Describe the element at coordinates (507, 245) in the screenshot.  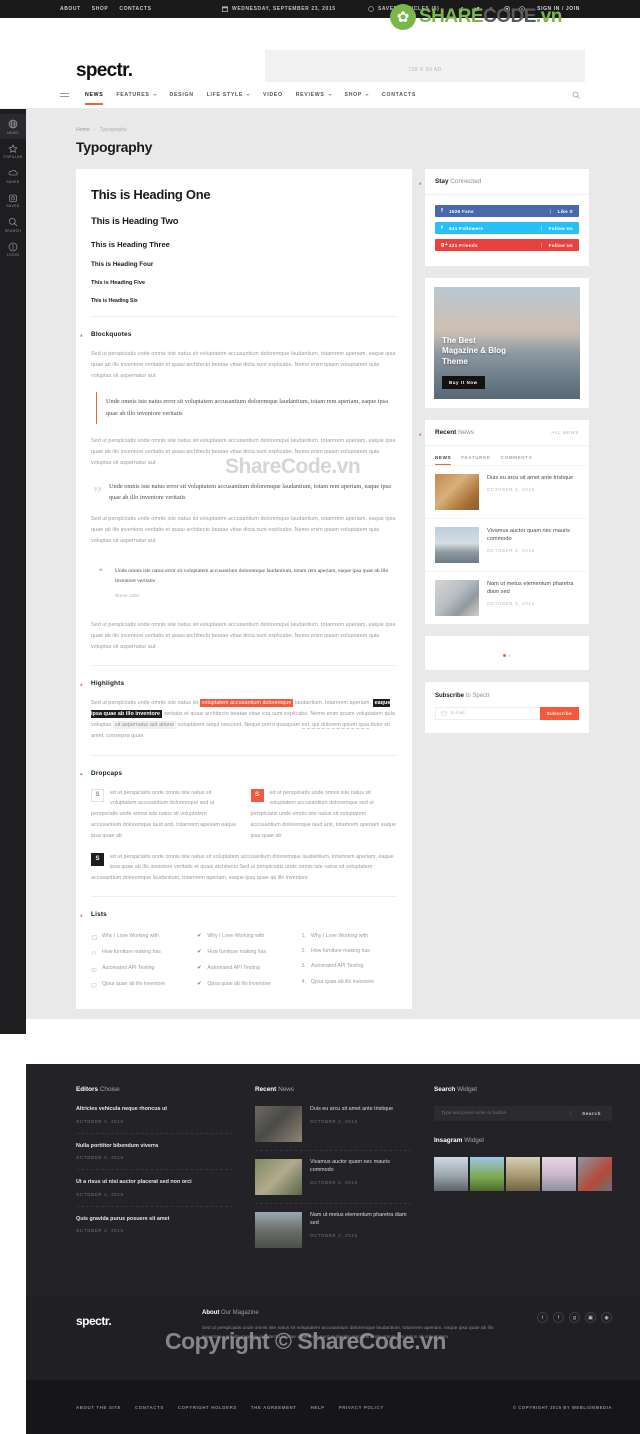
I see `social-row-google-plus: g+ 421 Friends Follow Us` at that location.